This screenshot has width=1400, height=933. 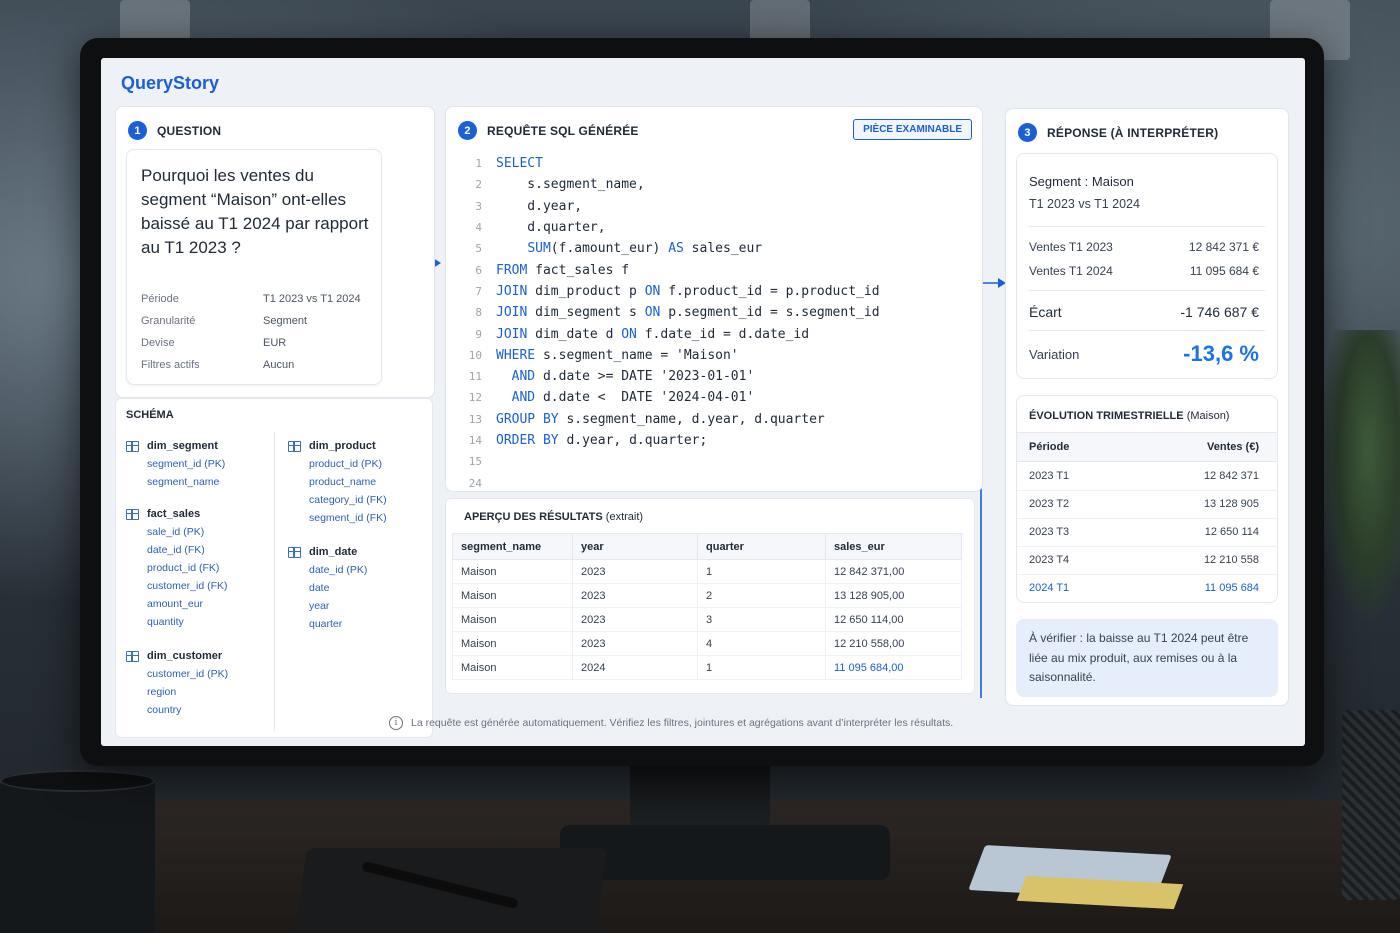 I want to click on evolution-row-highlight: 2024 T1 11 095 684, so click(x=1144, y=588).